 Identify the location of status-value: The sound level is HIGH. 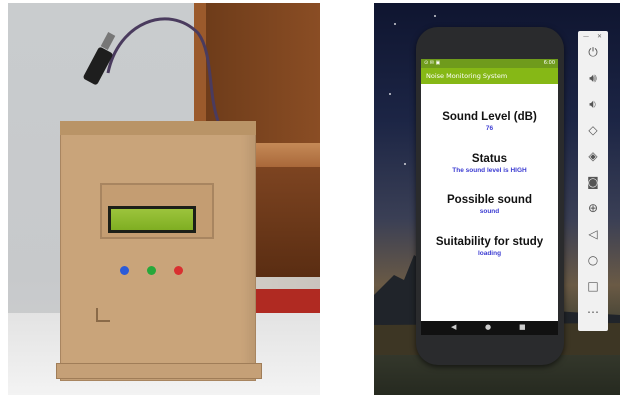
(489, 170).